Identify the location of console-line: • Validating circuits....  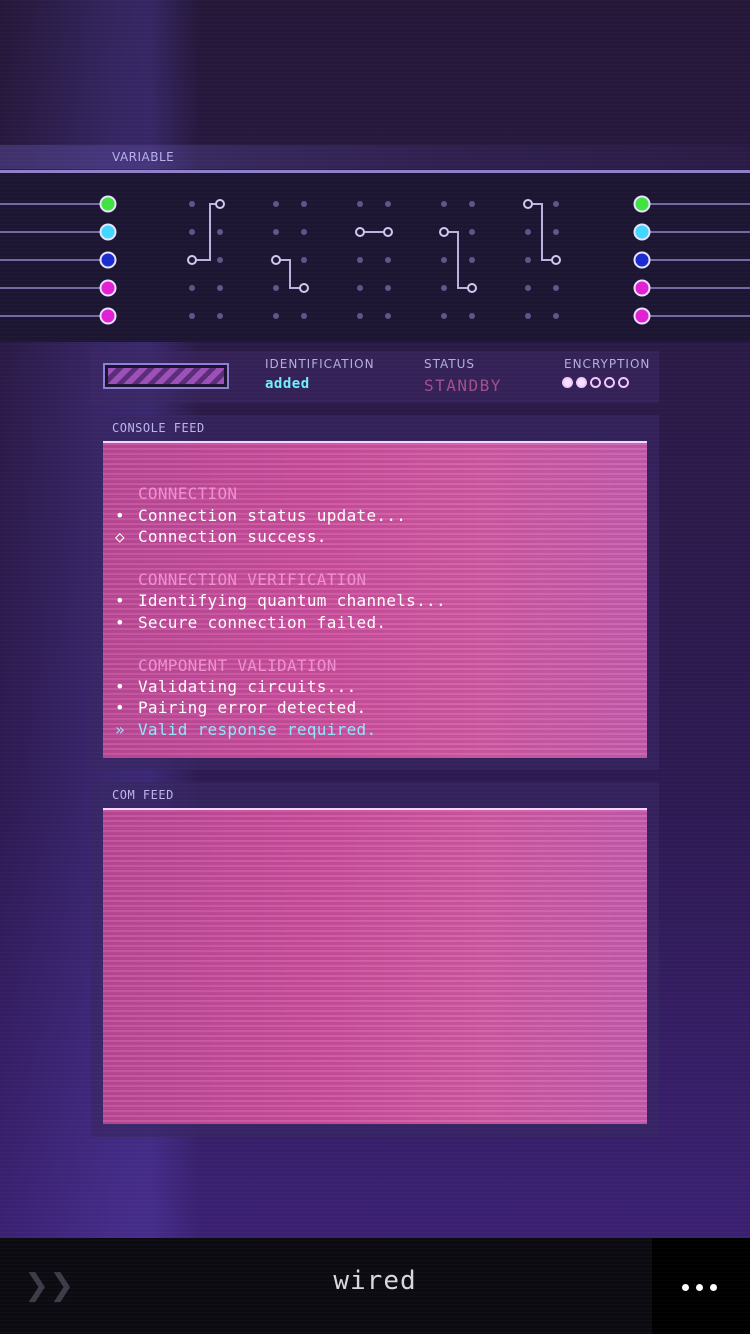
(280, 686).